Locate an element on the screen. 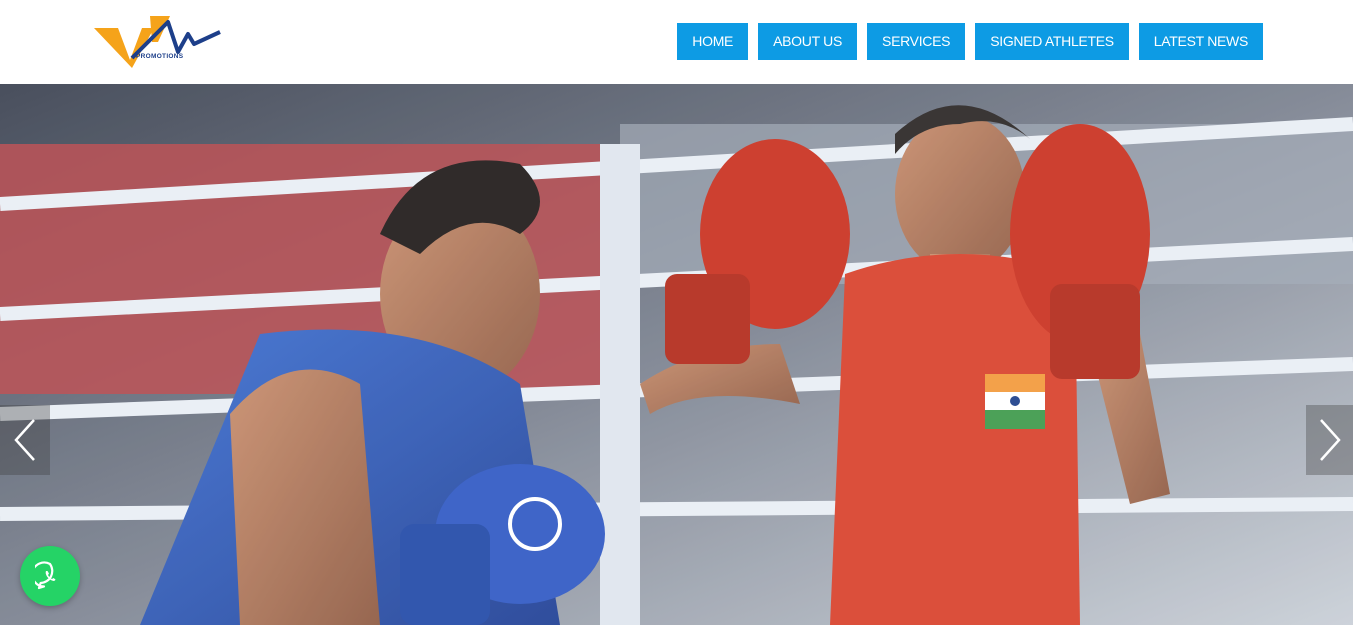  logo-mark-icon is located at coordinates (157, 42).